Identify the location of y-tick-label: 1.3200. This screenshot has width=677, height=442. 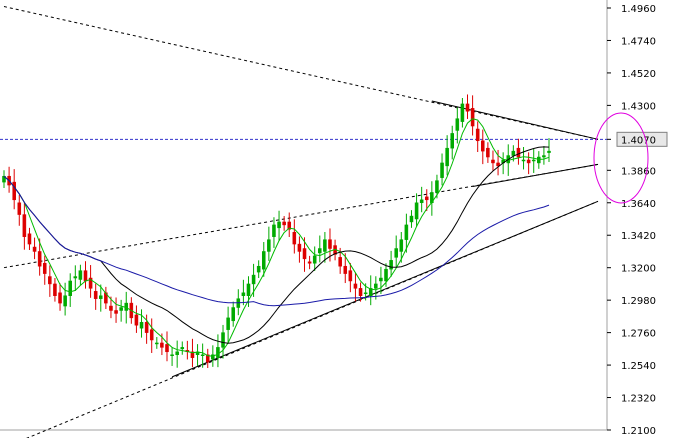
(638, 269).